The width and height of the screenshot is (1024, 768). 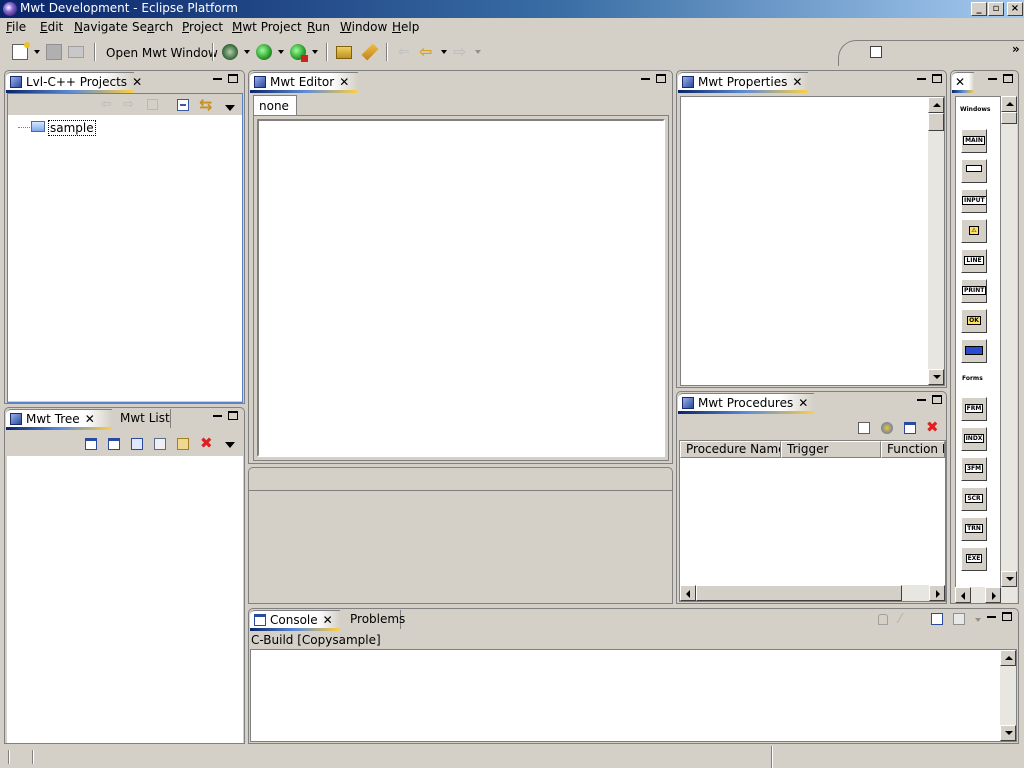 What do you see at coordinates (128, 104) in the screenshot?
I see `nav-forward-icon: ⇨` at bounding box center [128, 104].